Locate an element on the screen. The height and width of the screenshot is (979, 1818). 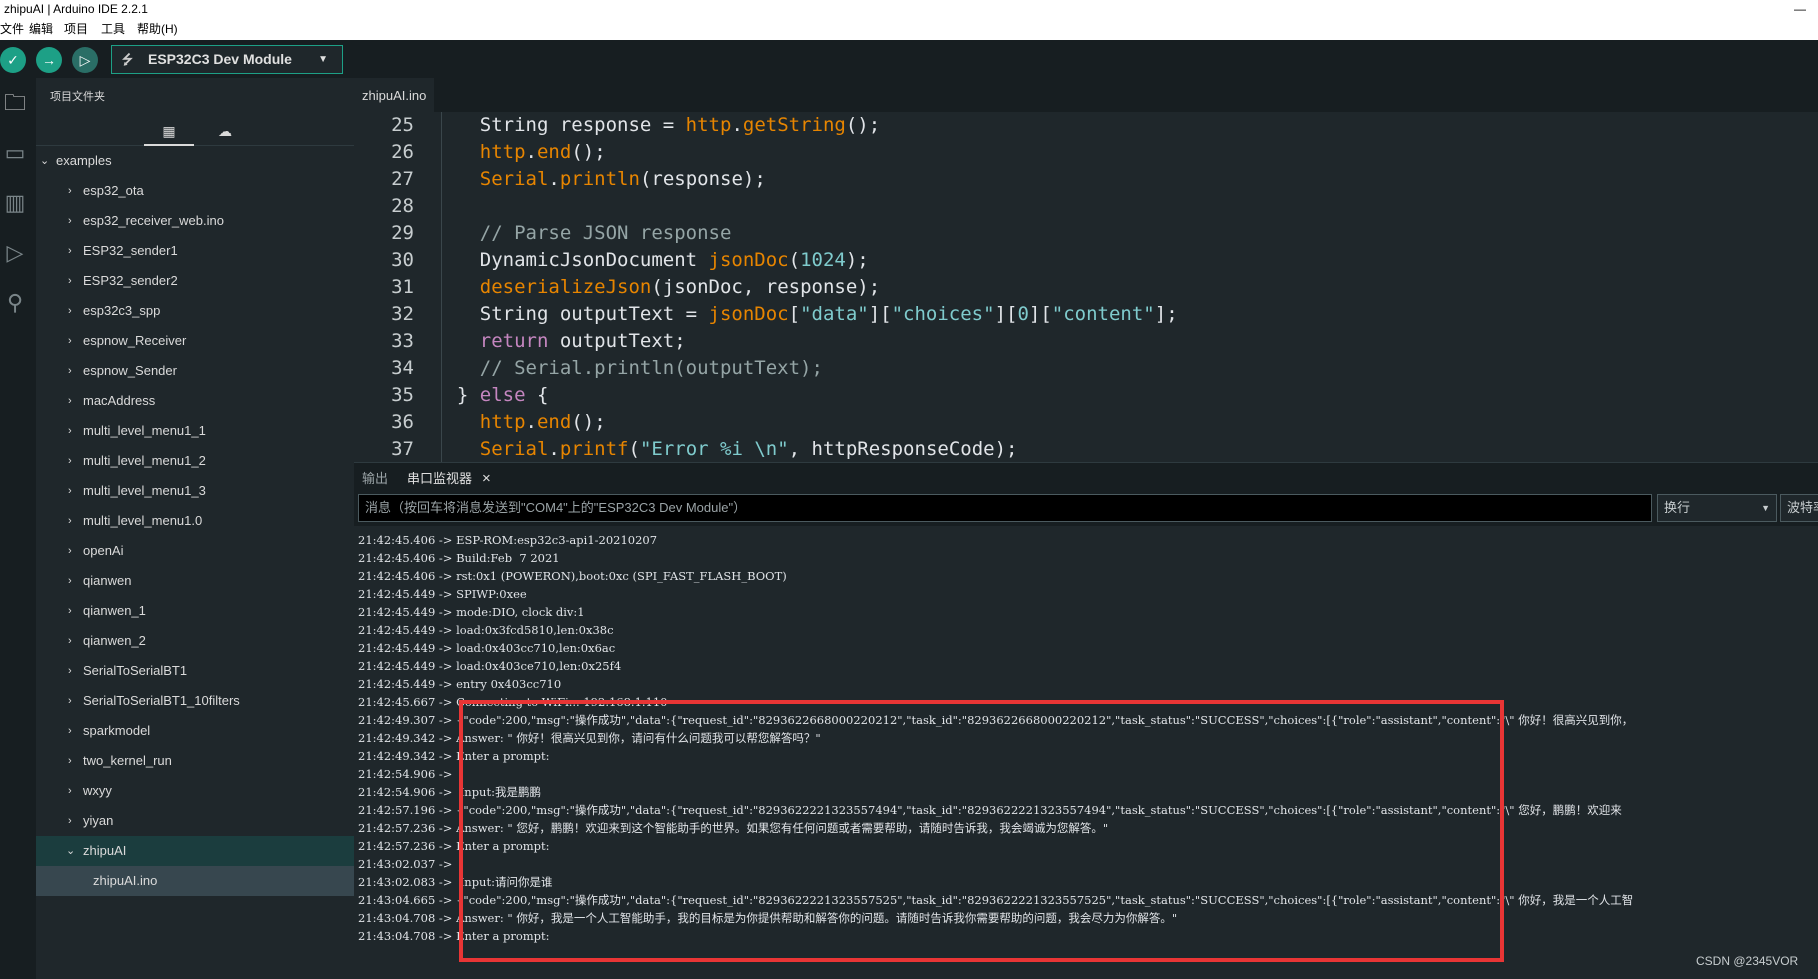
tree-folder: › qianwen_1 is located at coordinates (195, 611).